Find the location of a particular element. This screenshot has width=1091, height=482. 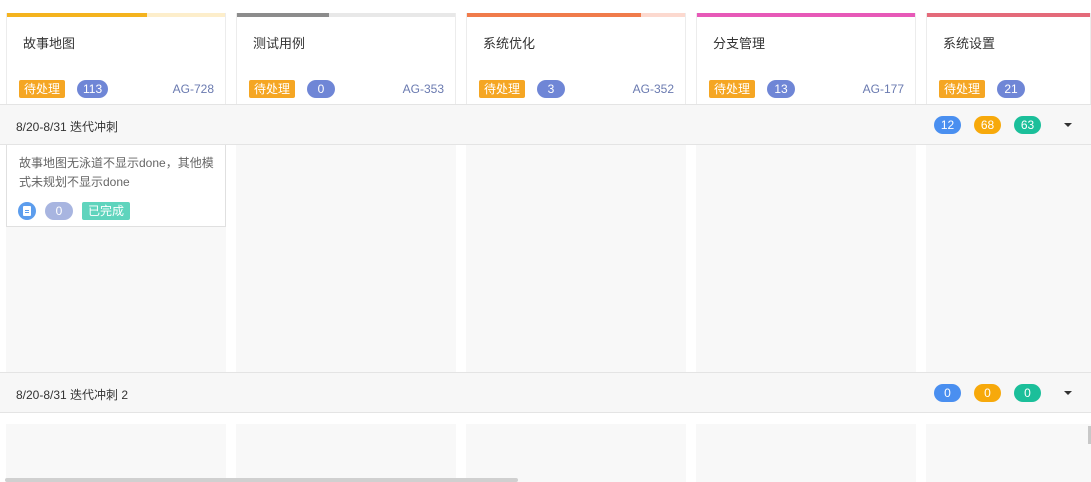

epic-story-count: 0 is located at coordinates (321, 89).